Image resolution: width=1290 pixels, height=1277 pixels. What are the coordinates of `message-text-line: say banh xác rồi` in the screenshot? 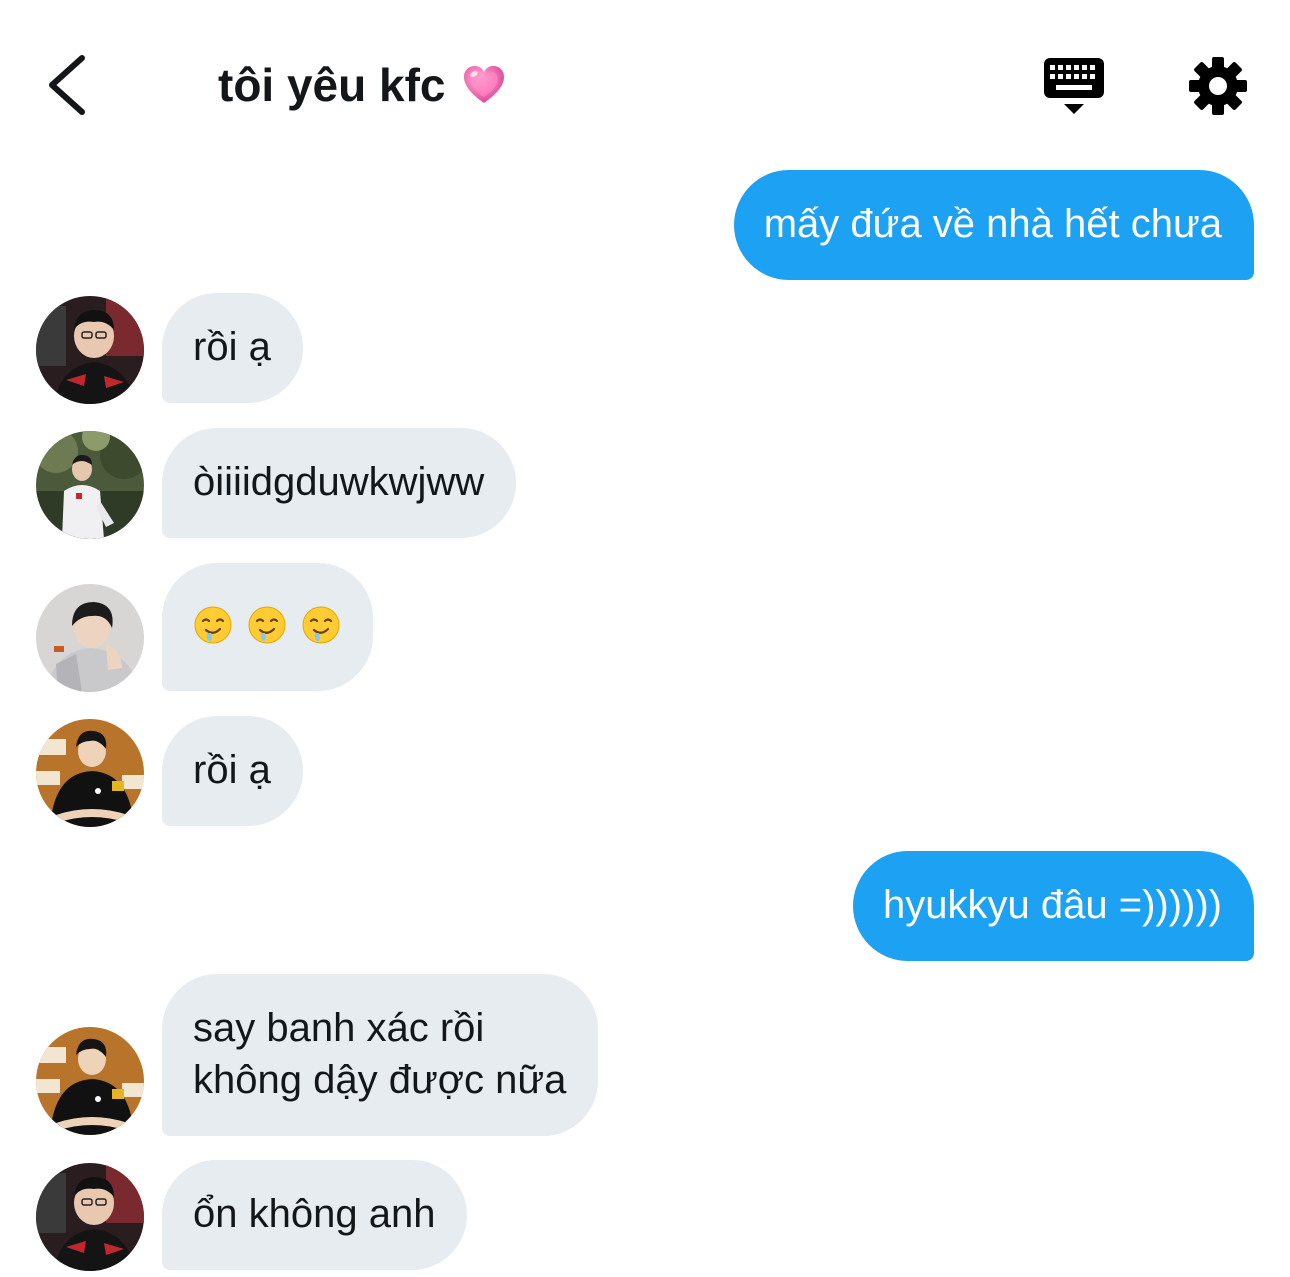 It's located at (339, 1028).